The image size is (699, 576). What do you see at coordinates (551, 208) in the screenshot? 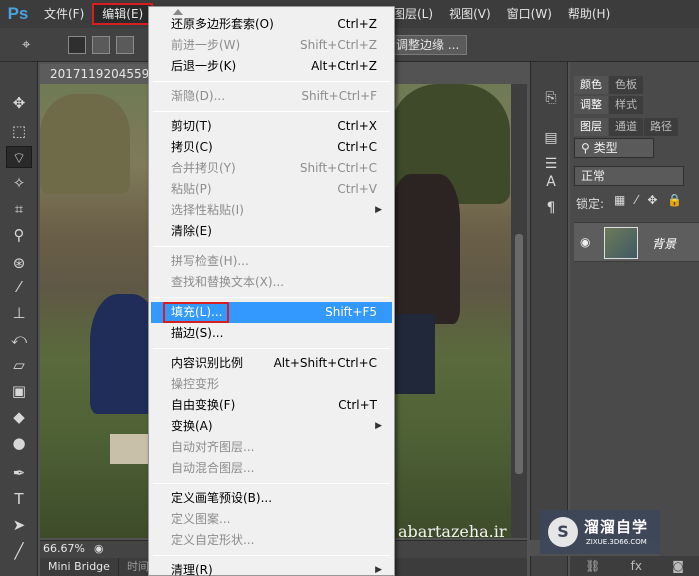
I see `paragraph-panel-icon: ¶` at bounding box center [551, 208].